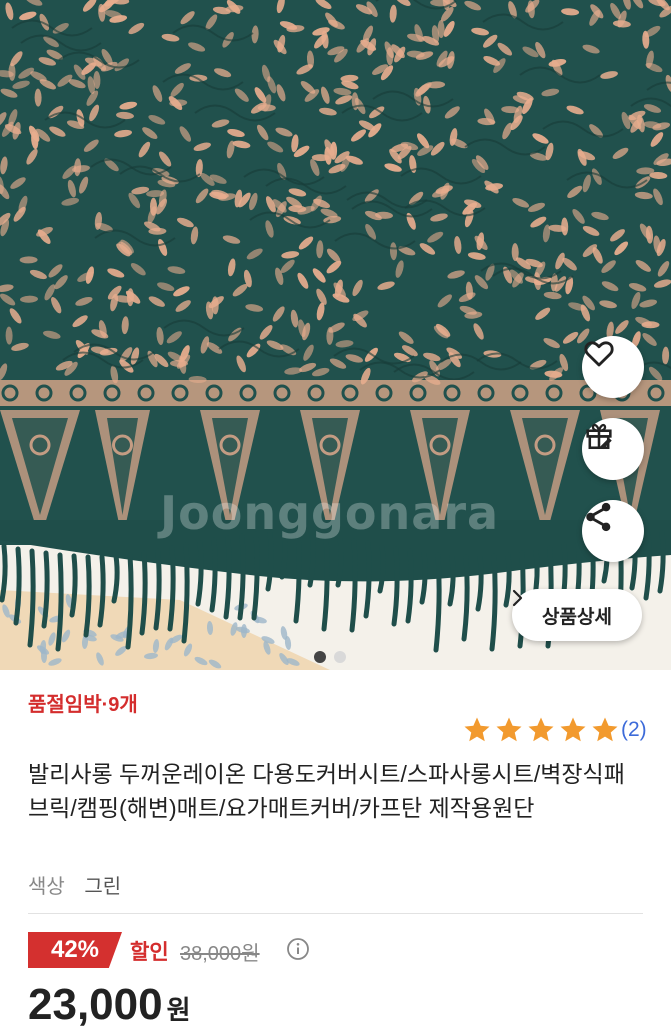  I want to click on original-price: 38,000원, so click(220, 954).